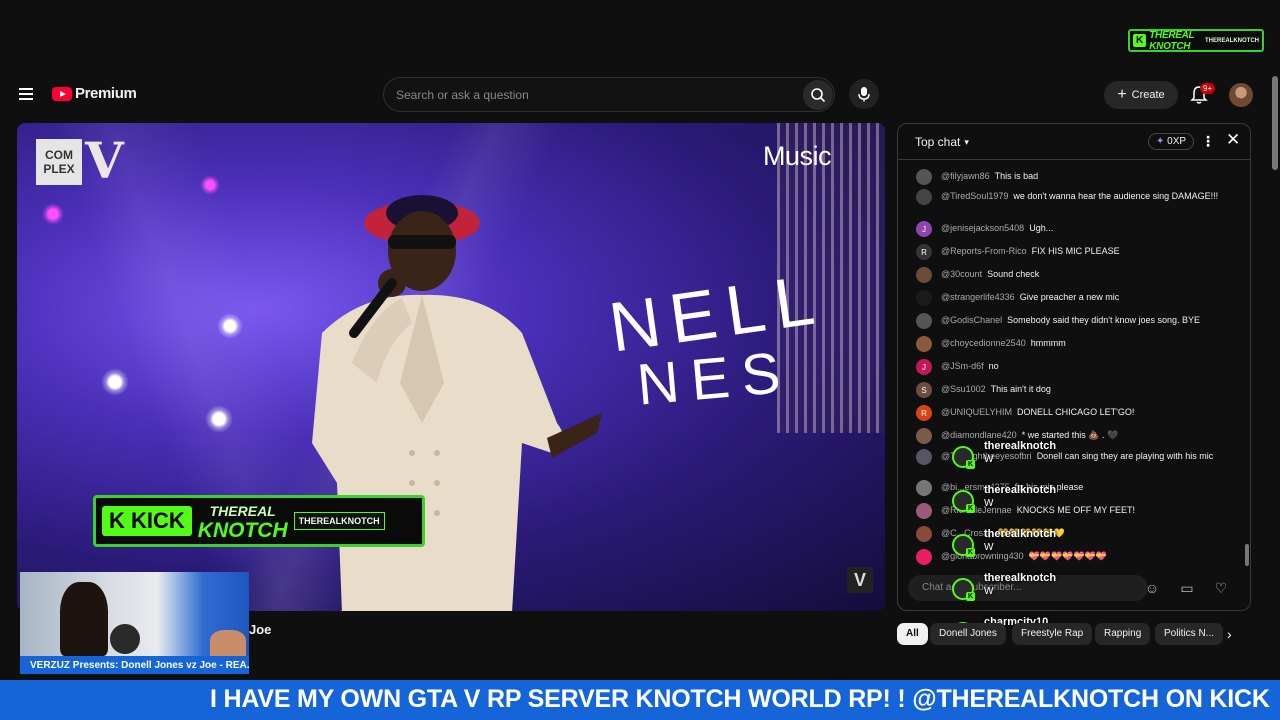 This screenshot has width=1280, height=720. Describe the element at coordinates (59, 162) in the screenshot. I see `complex-logo: COM PLEX` at that location.